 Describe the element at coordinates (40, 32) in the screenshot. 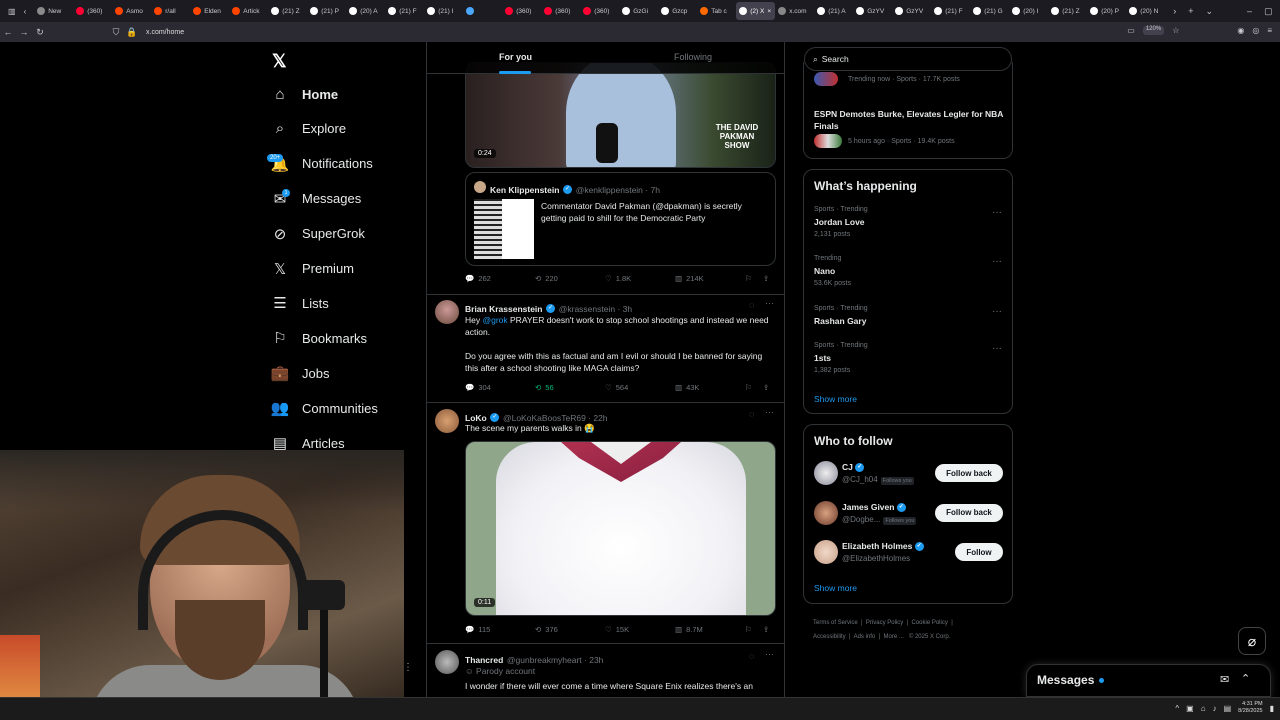

I see `reload-icon: ↻` at that location.